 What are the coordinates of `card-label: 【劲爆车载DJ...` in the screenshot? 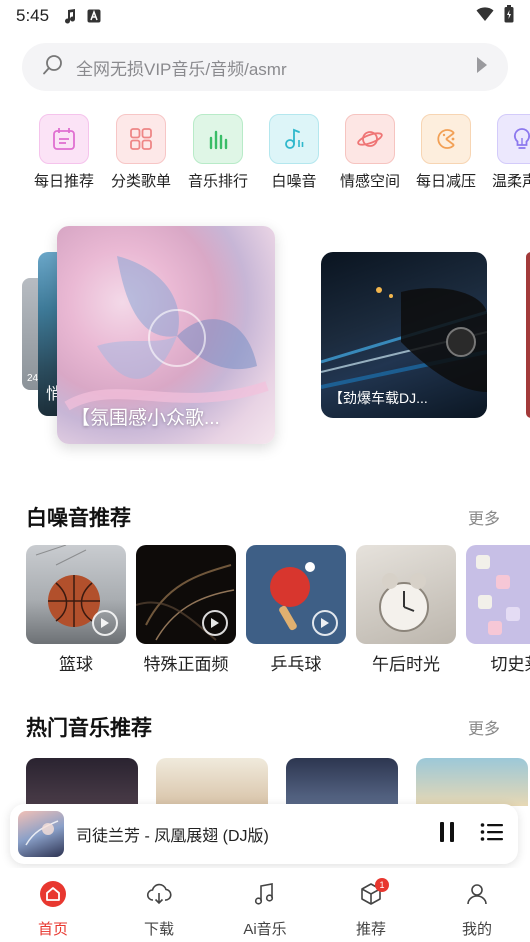 It's located at (378, 398).